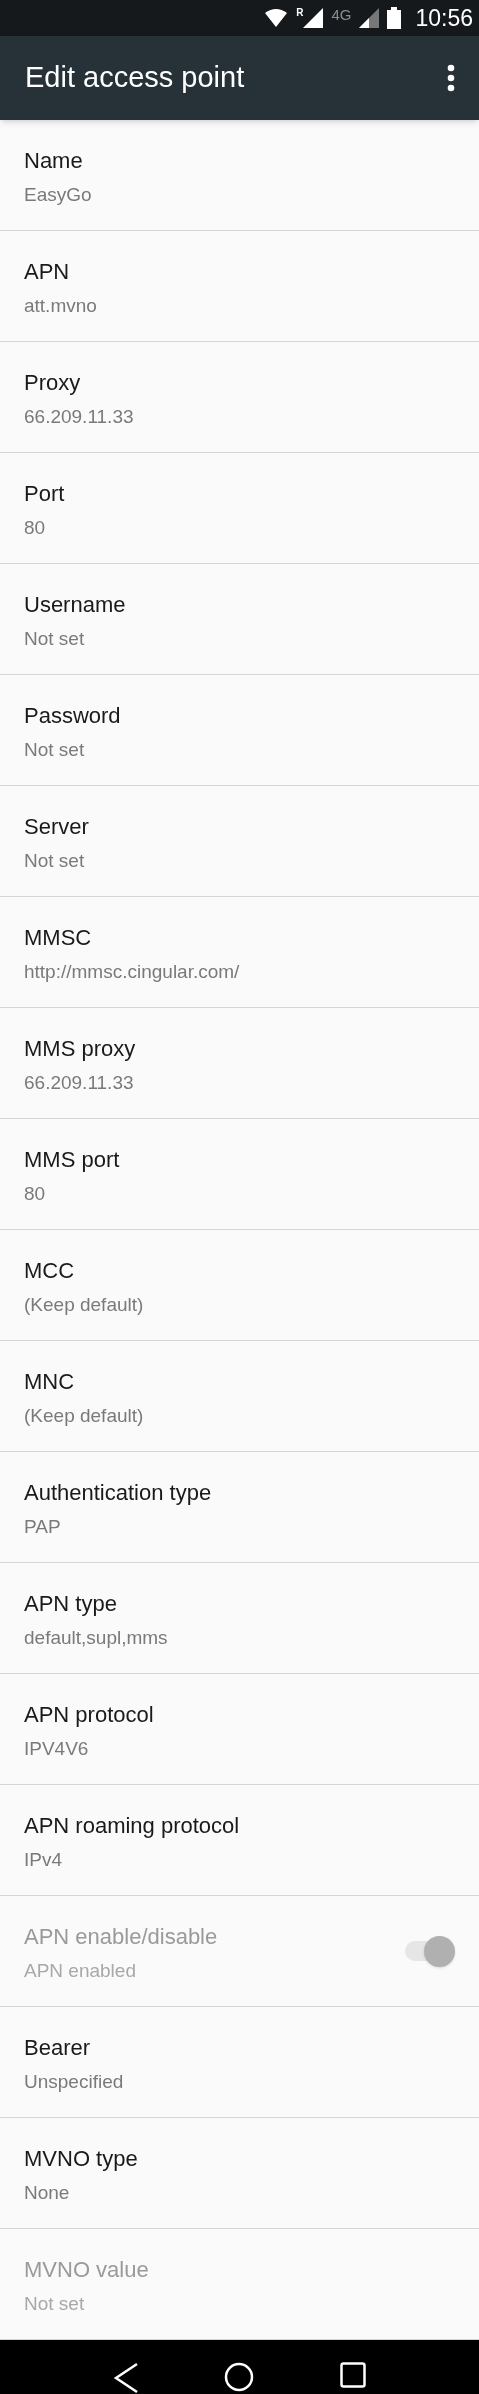  I want to click on home-icon, so click(239, 2377).